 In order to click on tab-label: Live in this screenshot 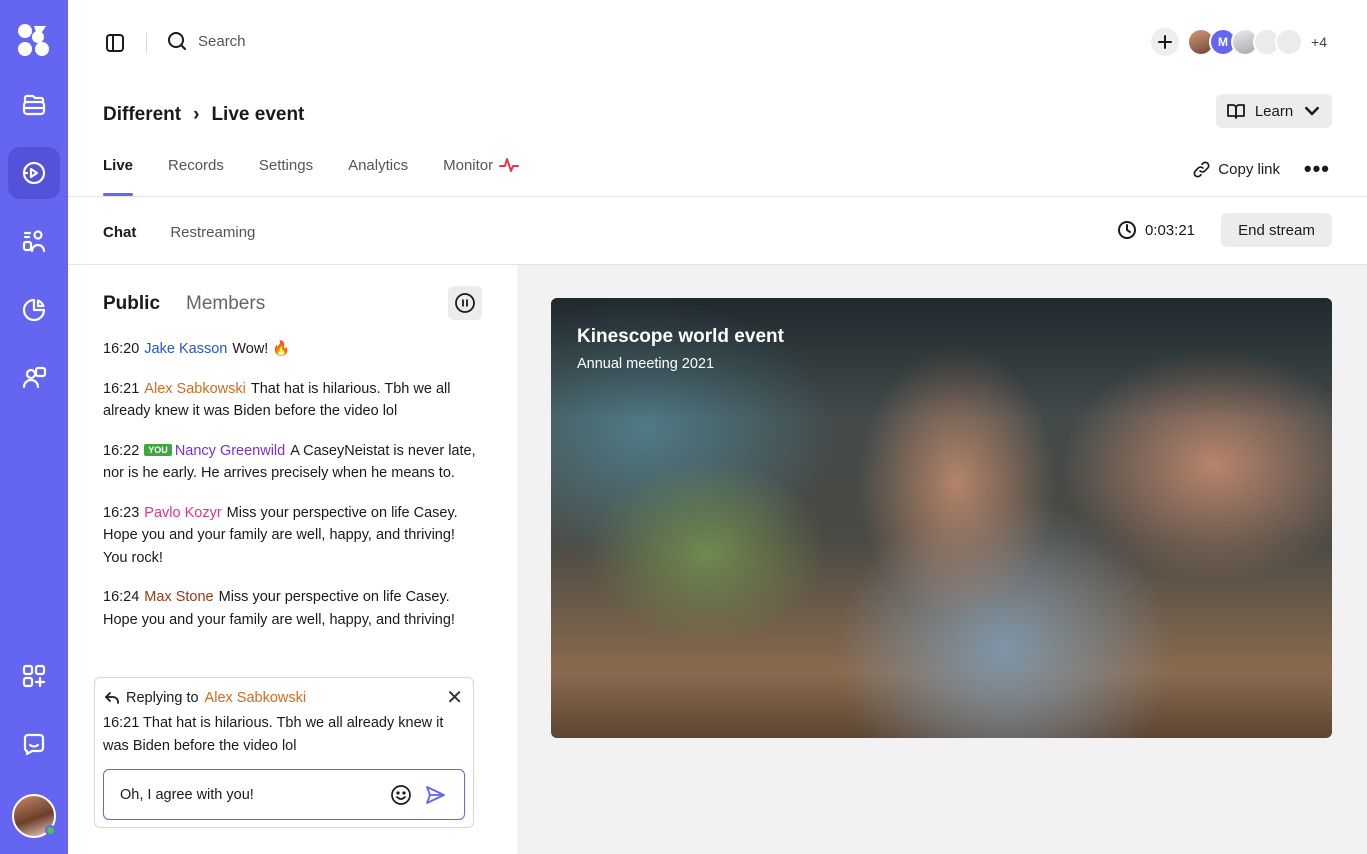, I will do `click(118, 165)`.